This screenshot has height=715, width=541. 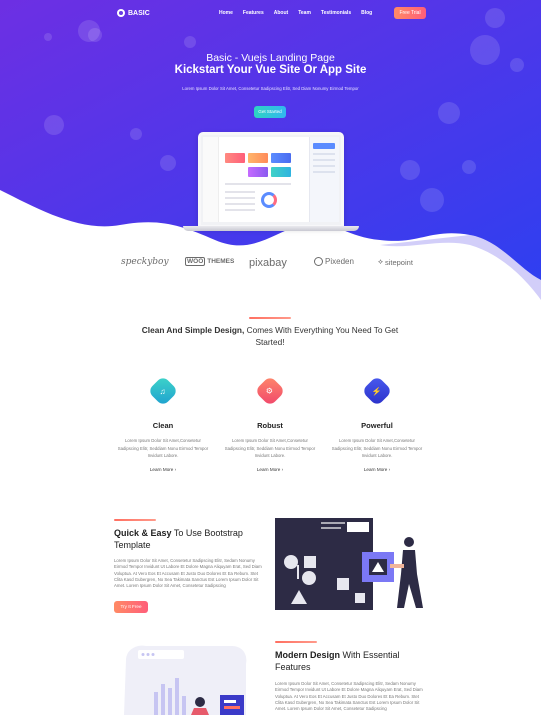 What do you see at coordinates (185, 680) in the screenshot?
I see `analytics-illustration` at bounding box center [185, 680].